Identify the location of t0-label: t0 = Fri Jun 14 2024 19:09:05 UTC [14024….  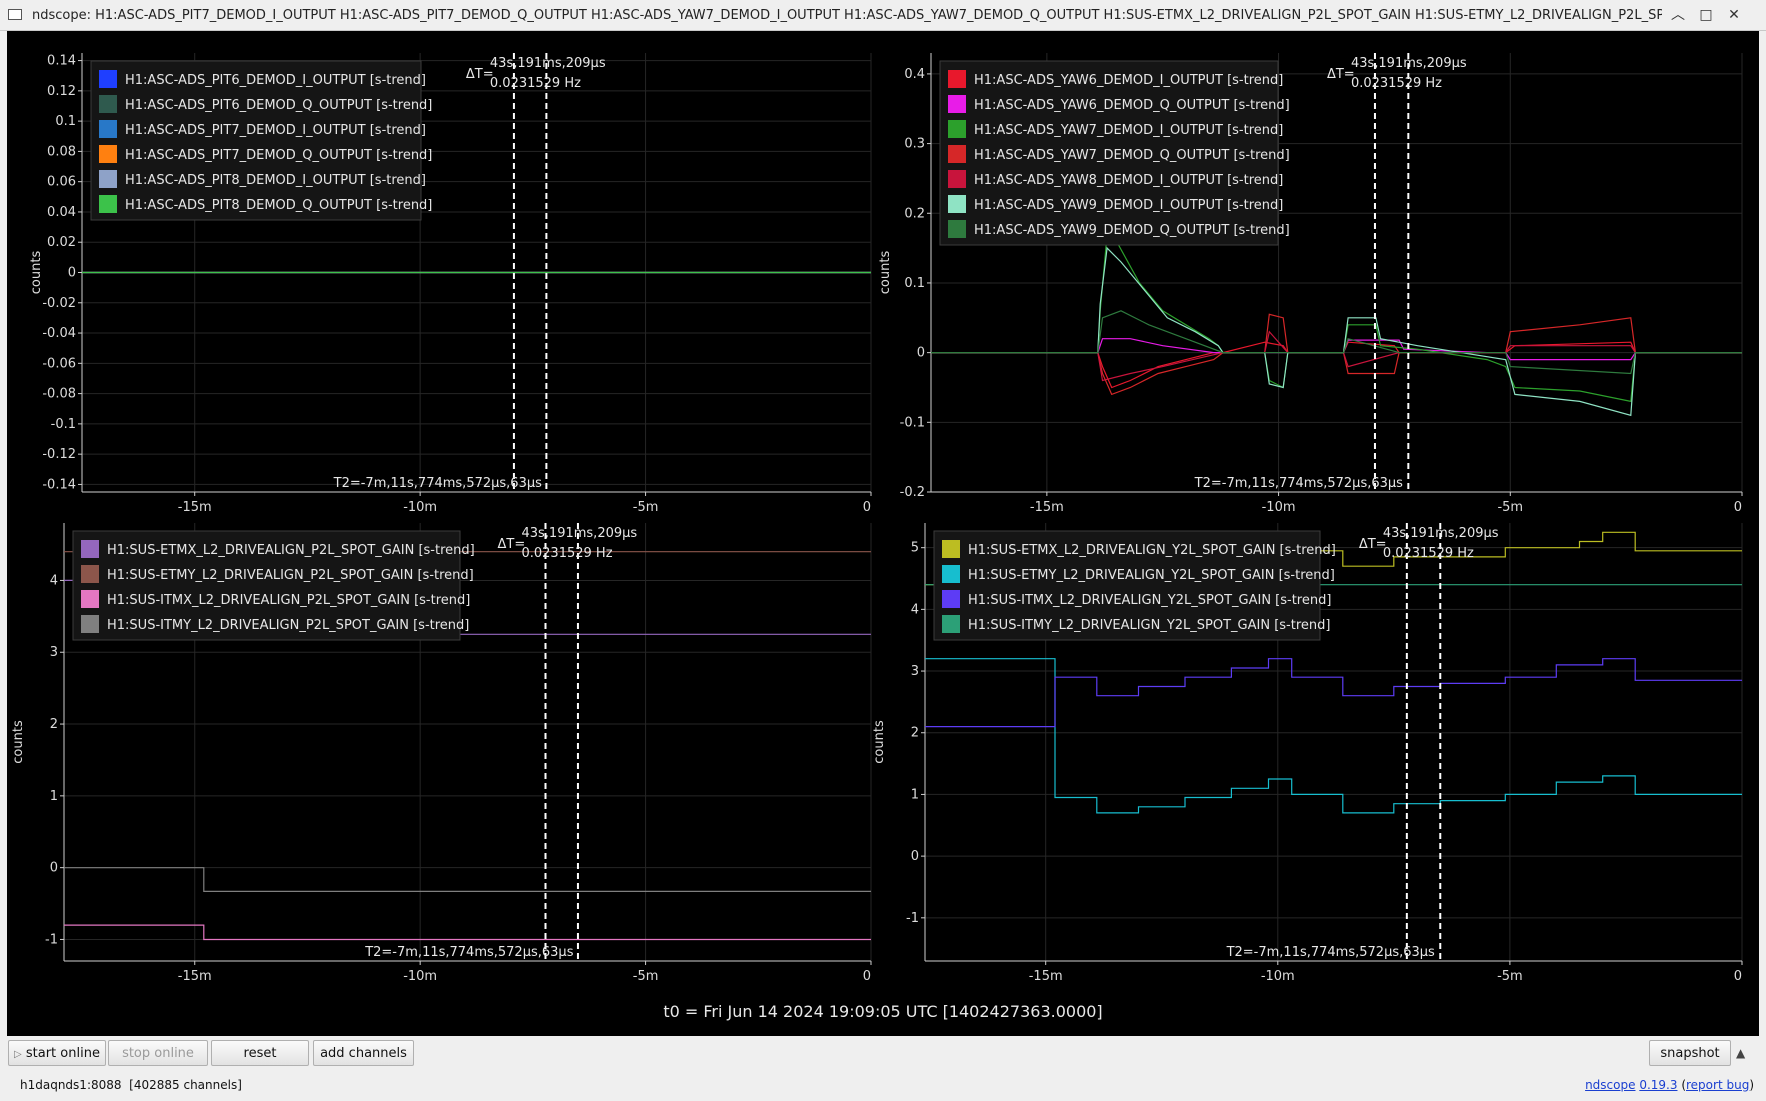
(883, 1011).